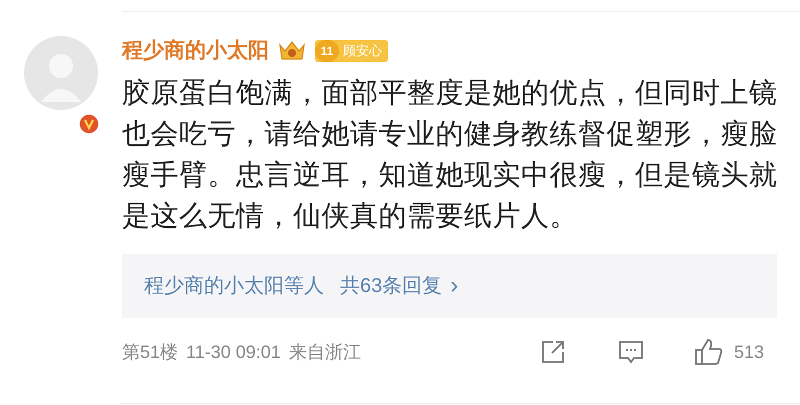 The width and height of the screenshot is (800, 405). What do you see at coordinates (709, 352) in the screenshot?
I see `like-icon` at bounding box center [709, 352].